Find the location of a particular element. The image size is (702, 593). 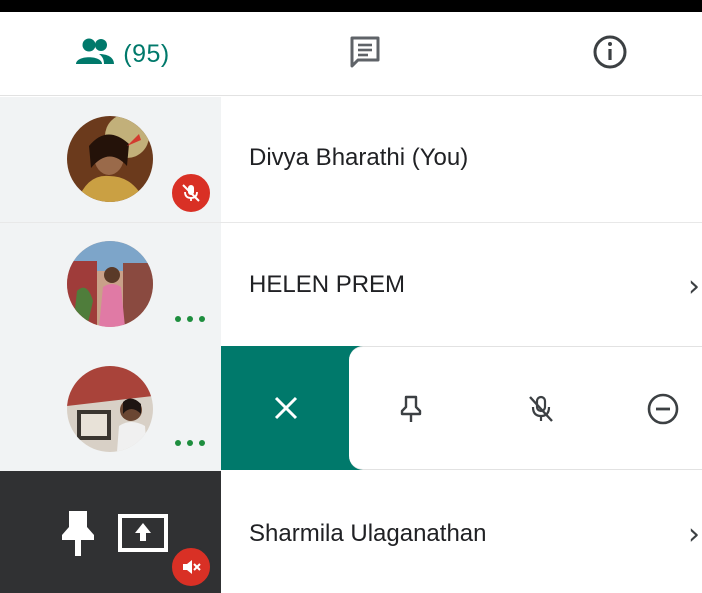

pin-button is located at coordinates (411, 409).